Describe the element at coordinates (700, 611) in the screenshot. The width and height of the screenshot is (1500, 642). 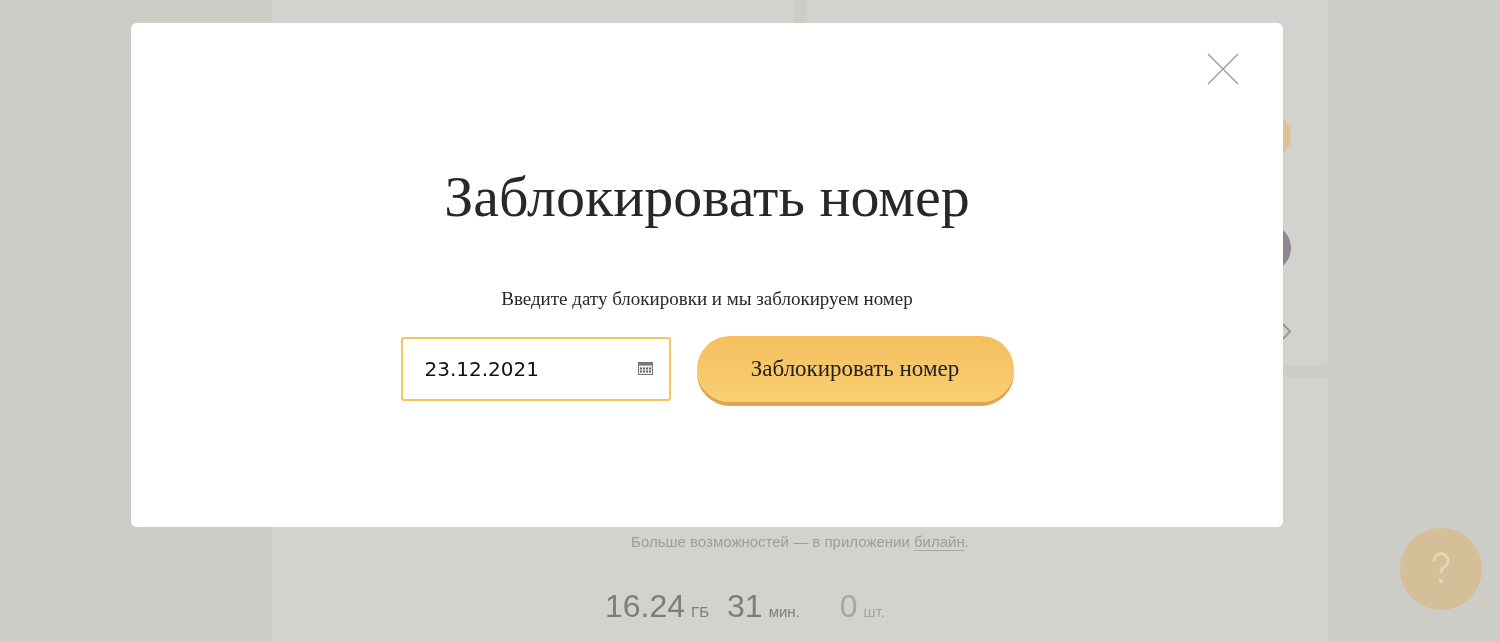
I see `stat-unit: ГБ` at that location.